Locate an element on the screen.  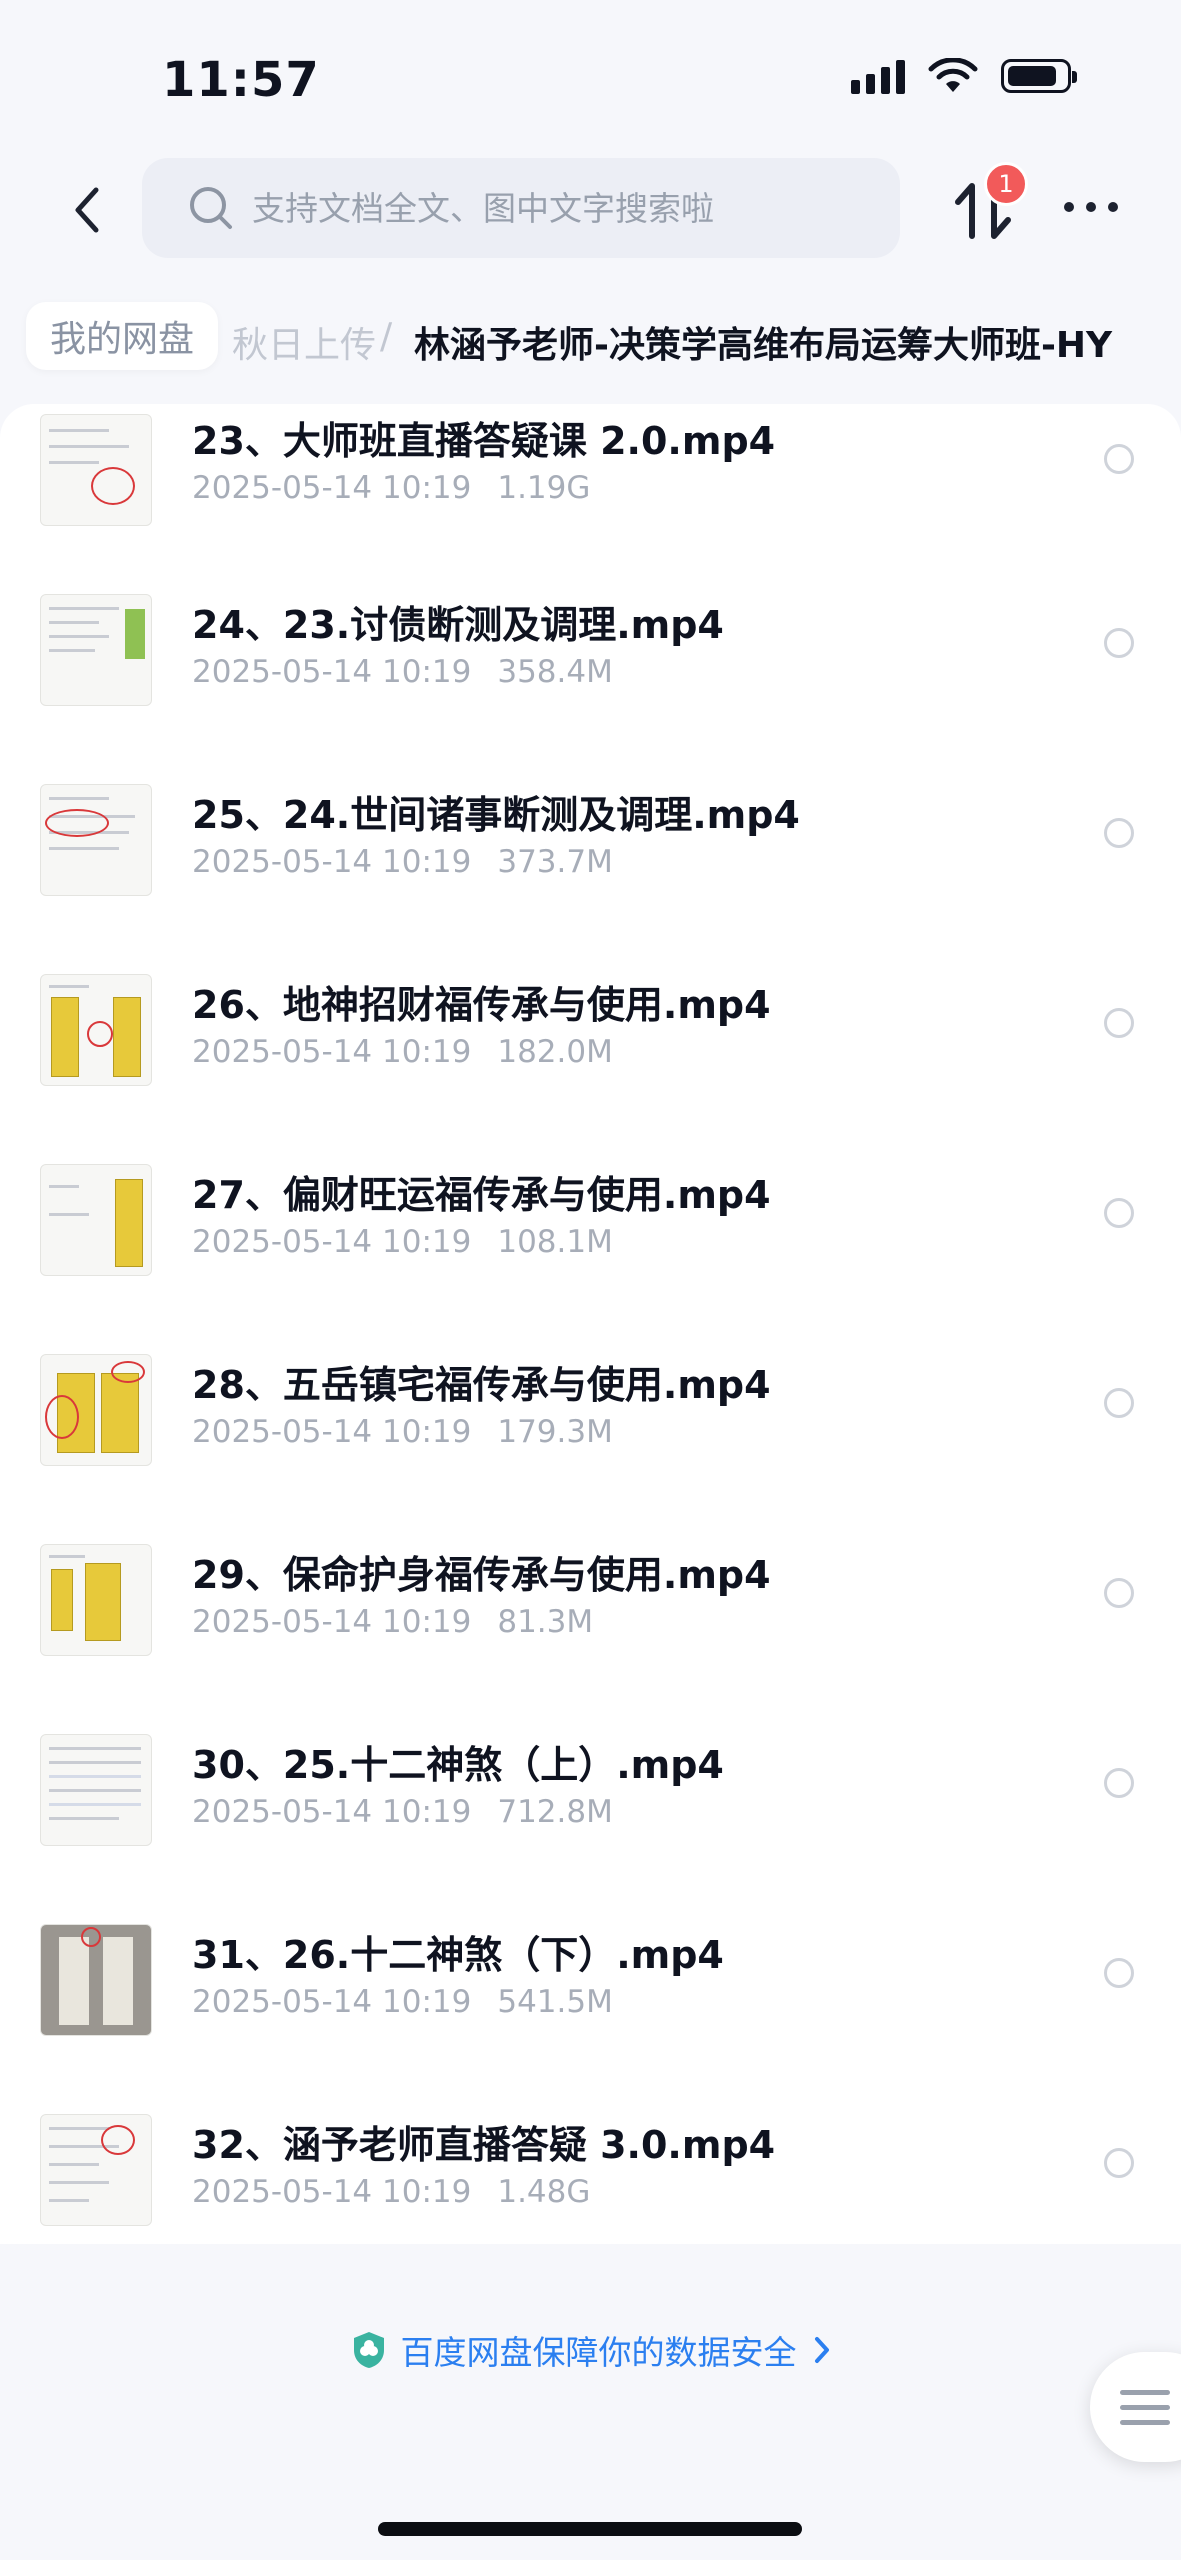
back-button is located at coordinates (87, 210).